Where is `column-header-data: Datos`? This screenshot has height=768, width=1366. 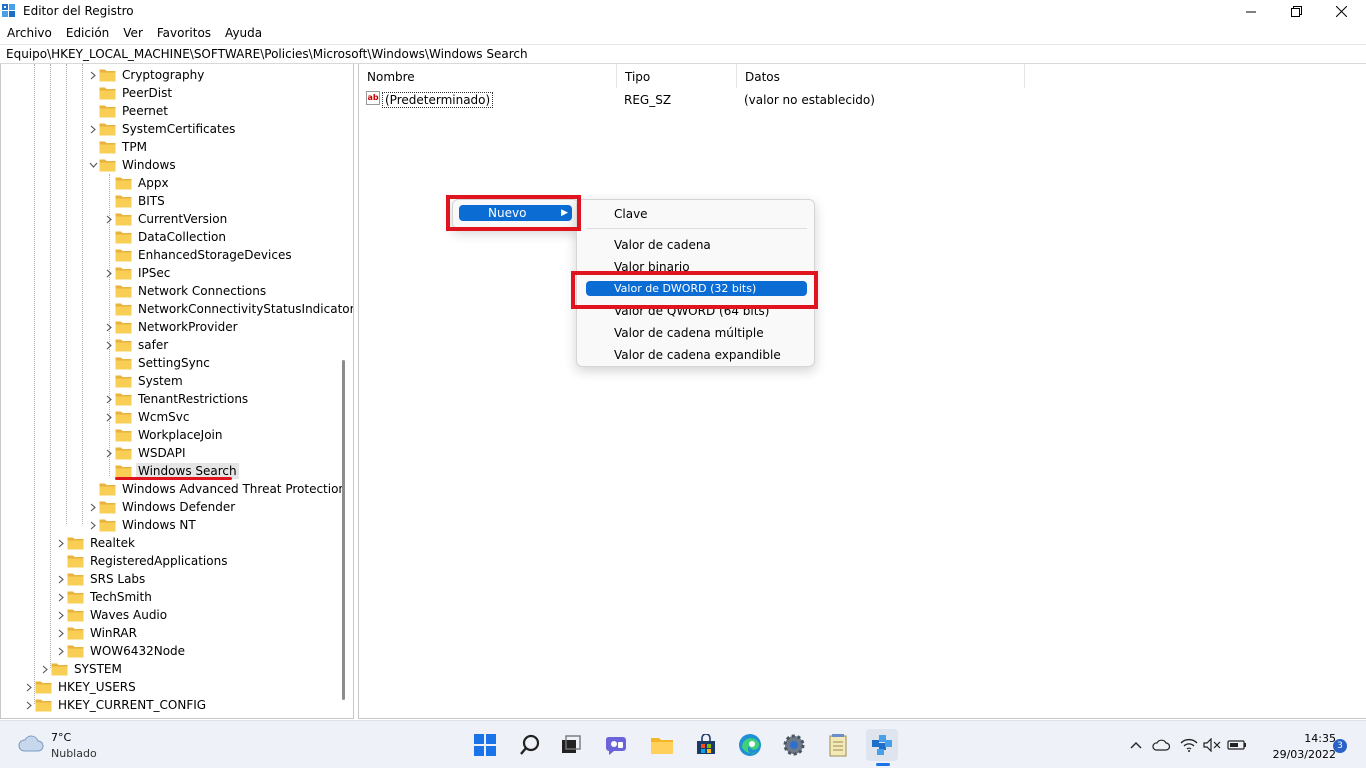 column-header-data: Datos is located at coordinates (881, 76).